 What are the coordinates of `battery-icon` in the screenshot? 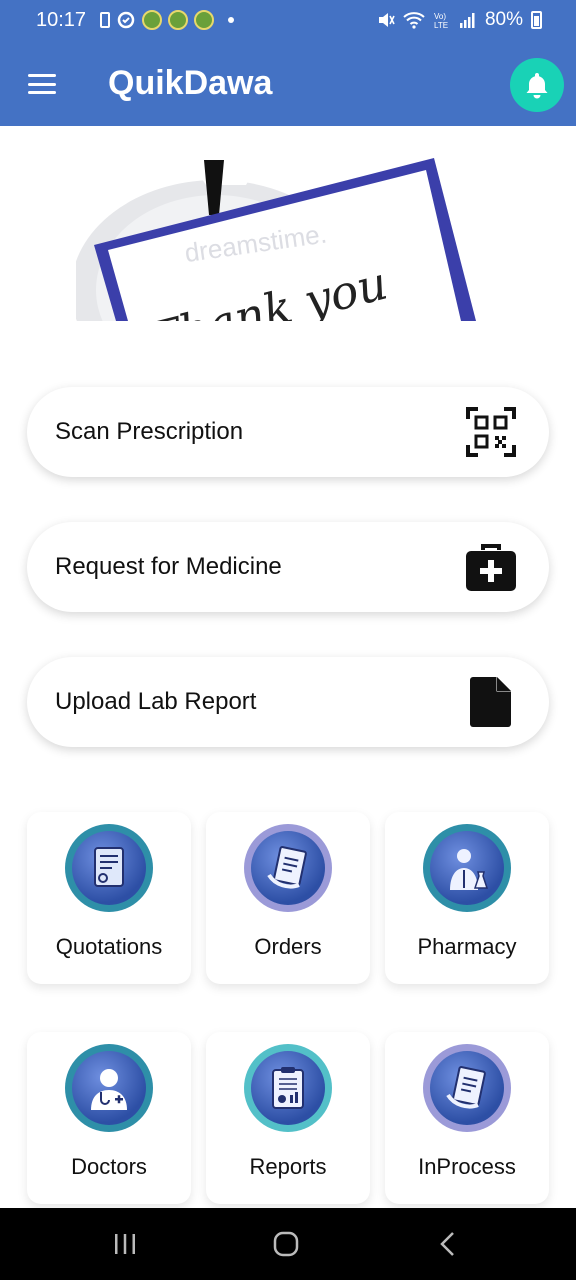 It's located at (536, 20).